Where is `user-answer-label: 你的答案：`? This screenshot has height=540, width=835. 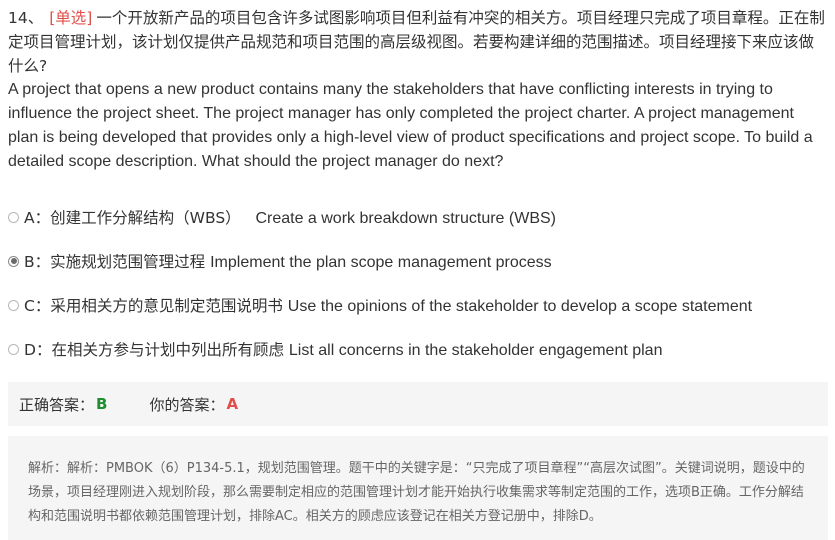
user-answer-label: 你的答案： is located at coordinates (187, 404).